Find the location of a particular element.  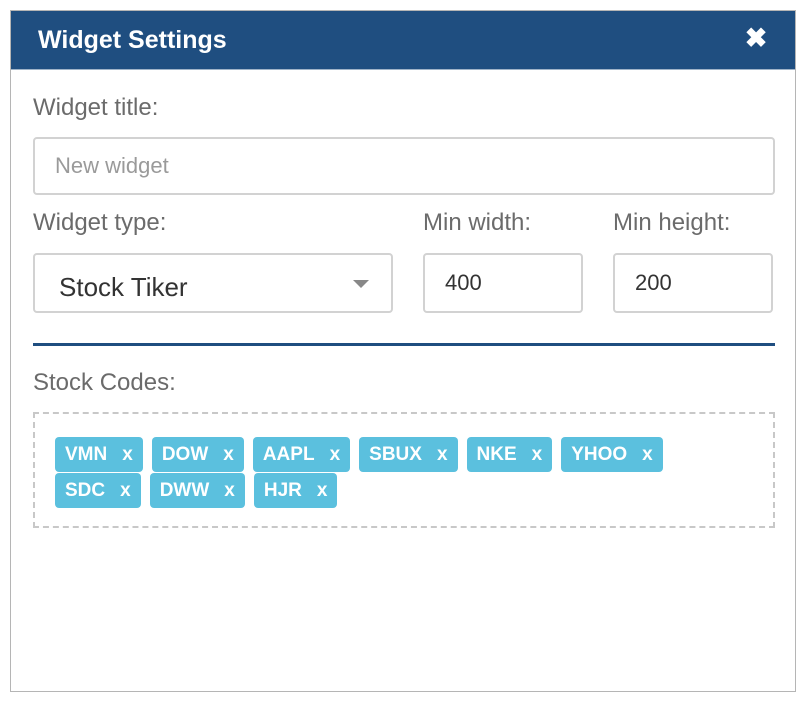

stock-code-tag: NKE x is located at coordinates (509, 454).